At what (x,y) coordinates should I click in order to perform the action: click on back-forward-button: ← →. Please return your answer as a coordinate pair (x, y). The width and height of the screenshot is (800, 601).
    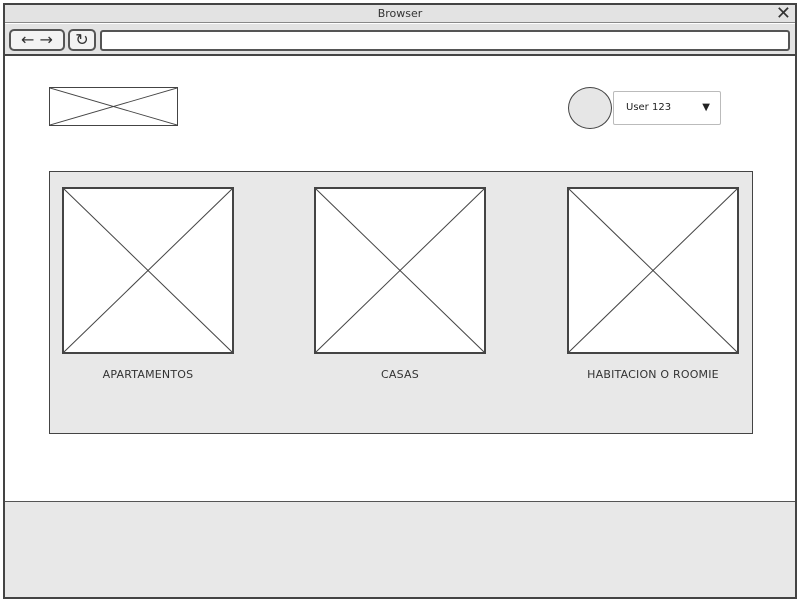
    Looking at the image, I should click on (37, 40).